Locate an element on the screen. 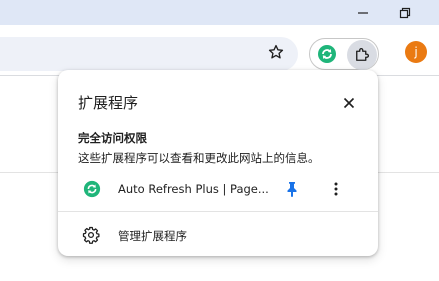 Image resolution: width=439 pixels, height=281 pixels. more-vert-icon is located at coordinates (336, 189).